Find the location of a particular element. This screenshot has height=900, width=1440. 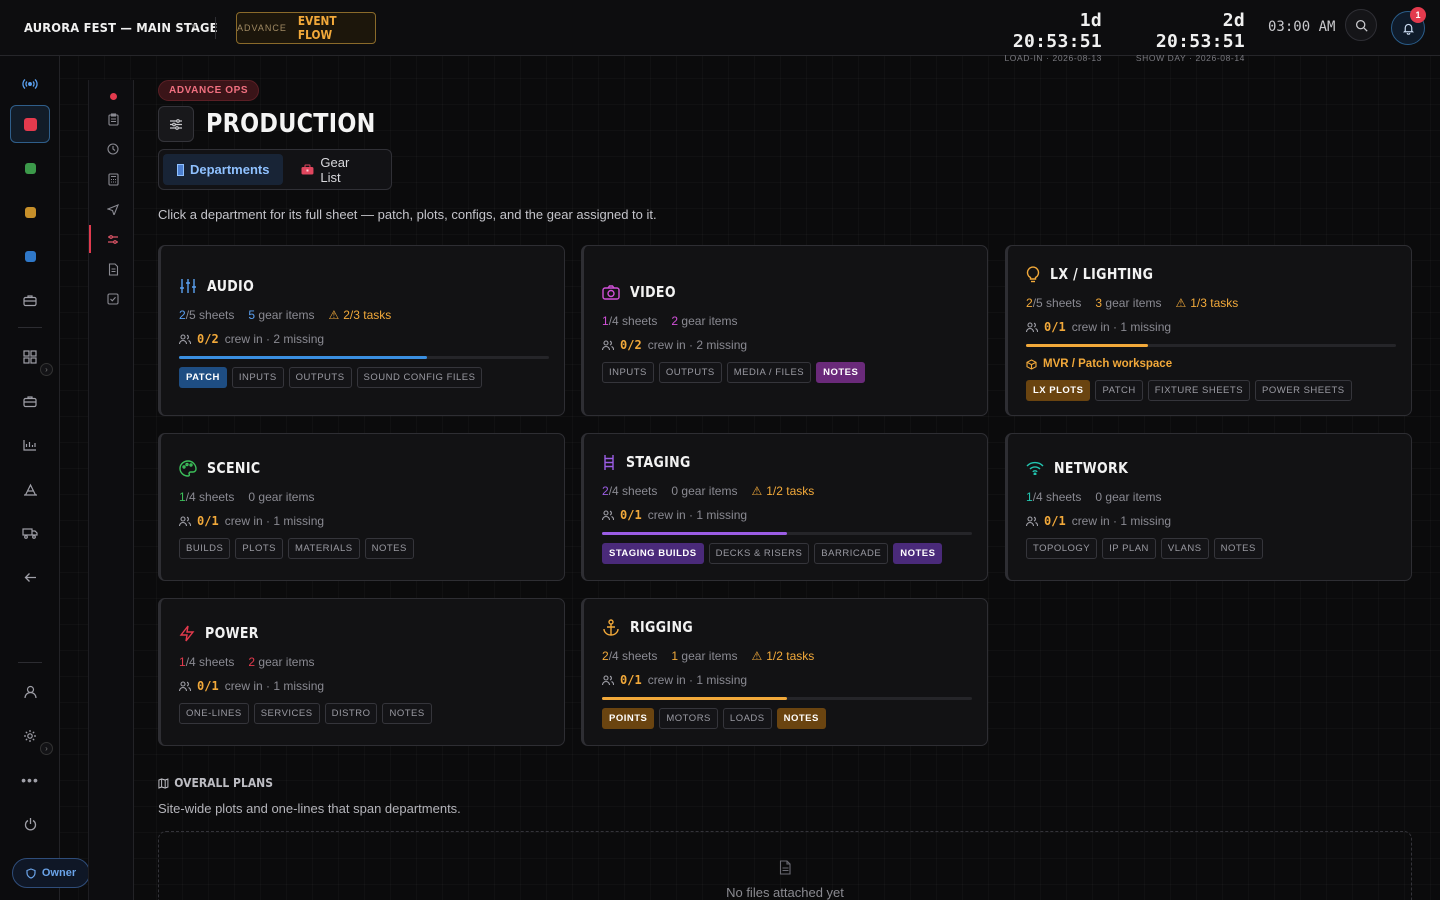

tag-points: POINTS is located at coordinates (628, 718).